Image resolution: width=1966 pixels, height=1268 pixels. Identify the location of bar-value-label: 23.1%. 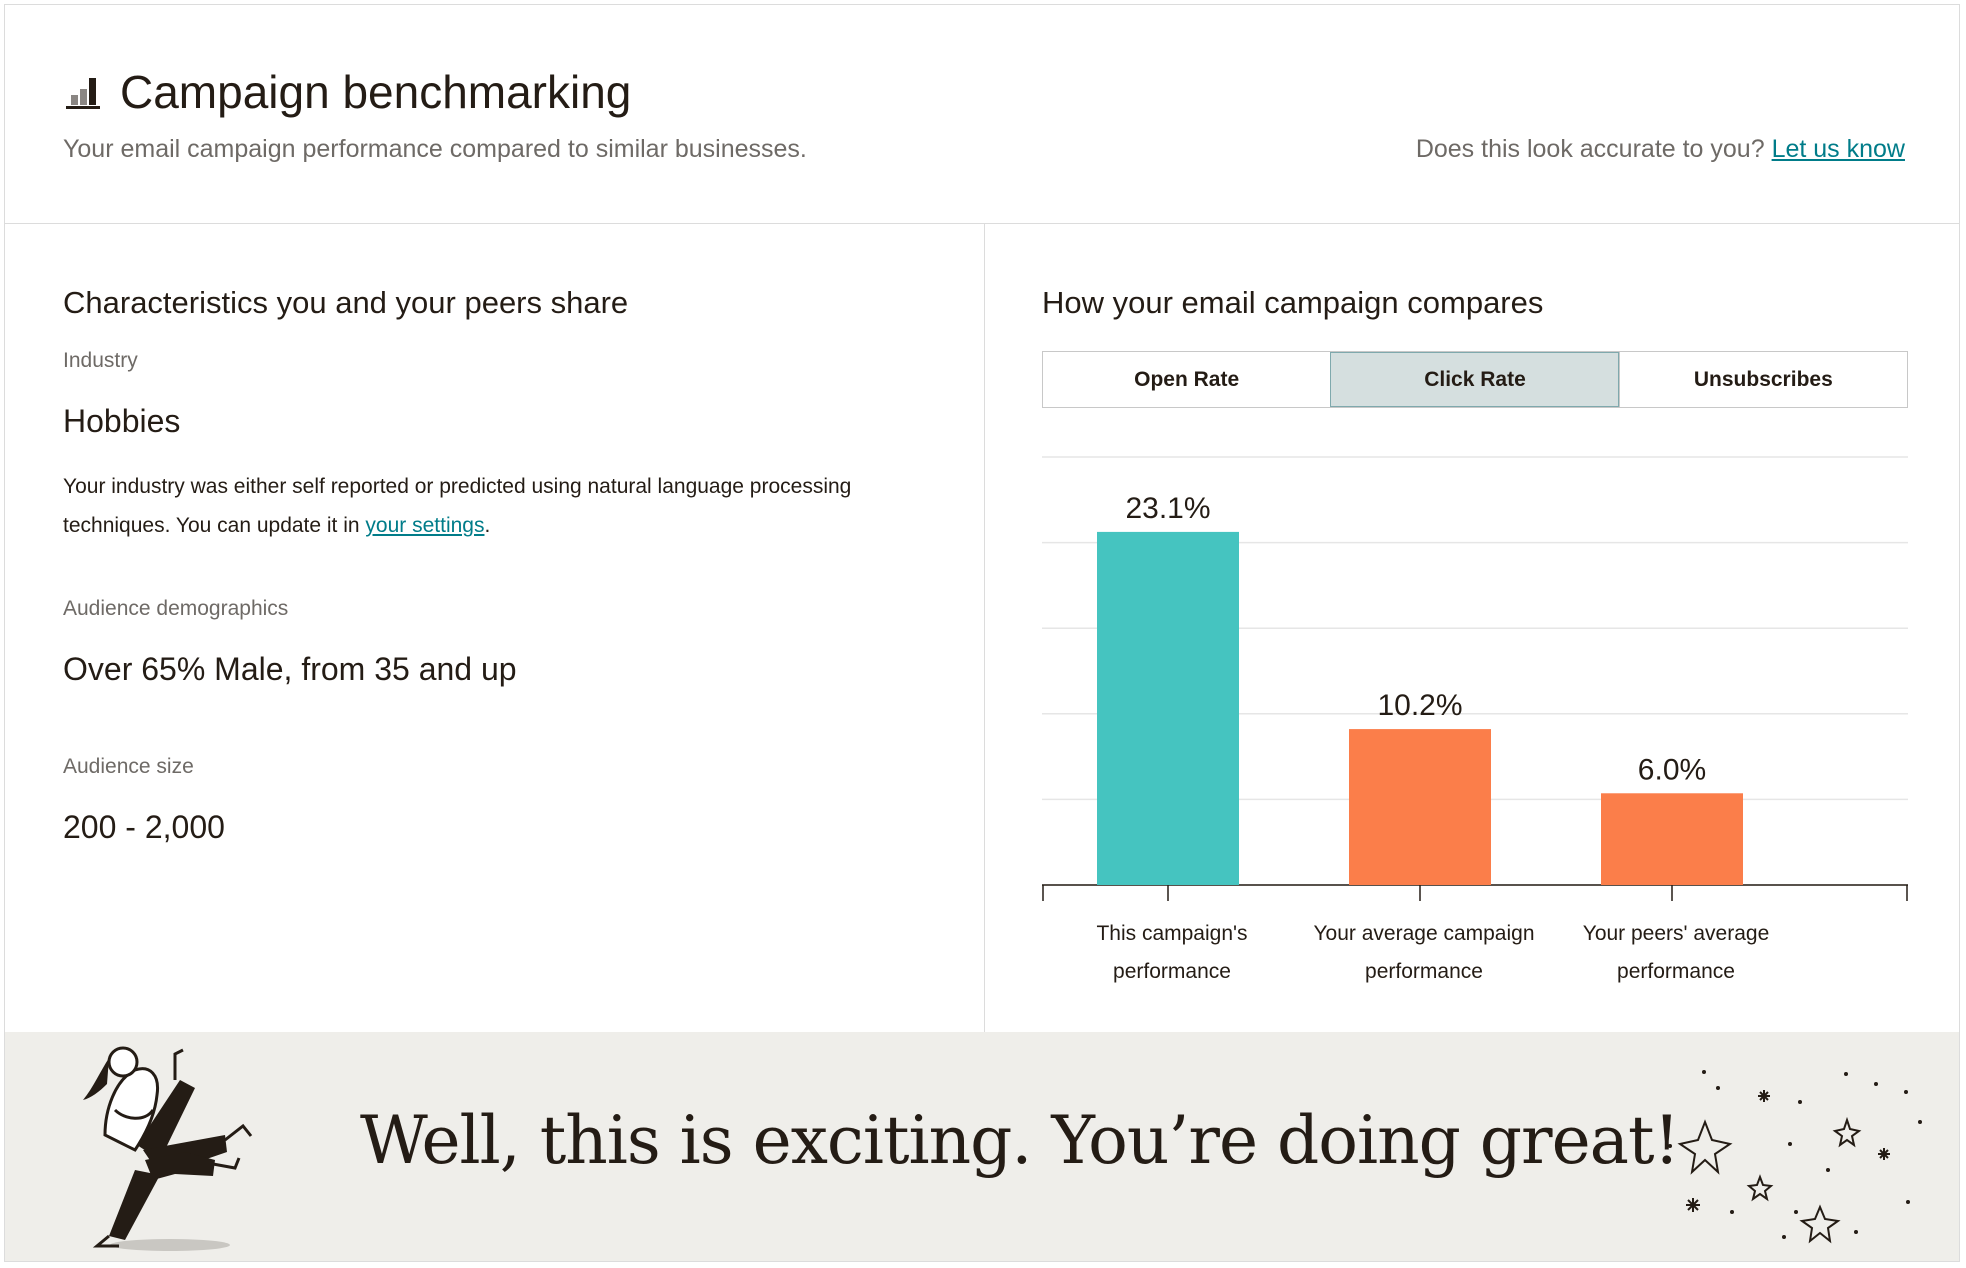
(1167, 508).